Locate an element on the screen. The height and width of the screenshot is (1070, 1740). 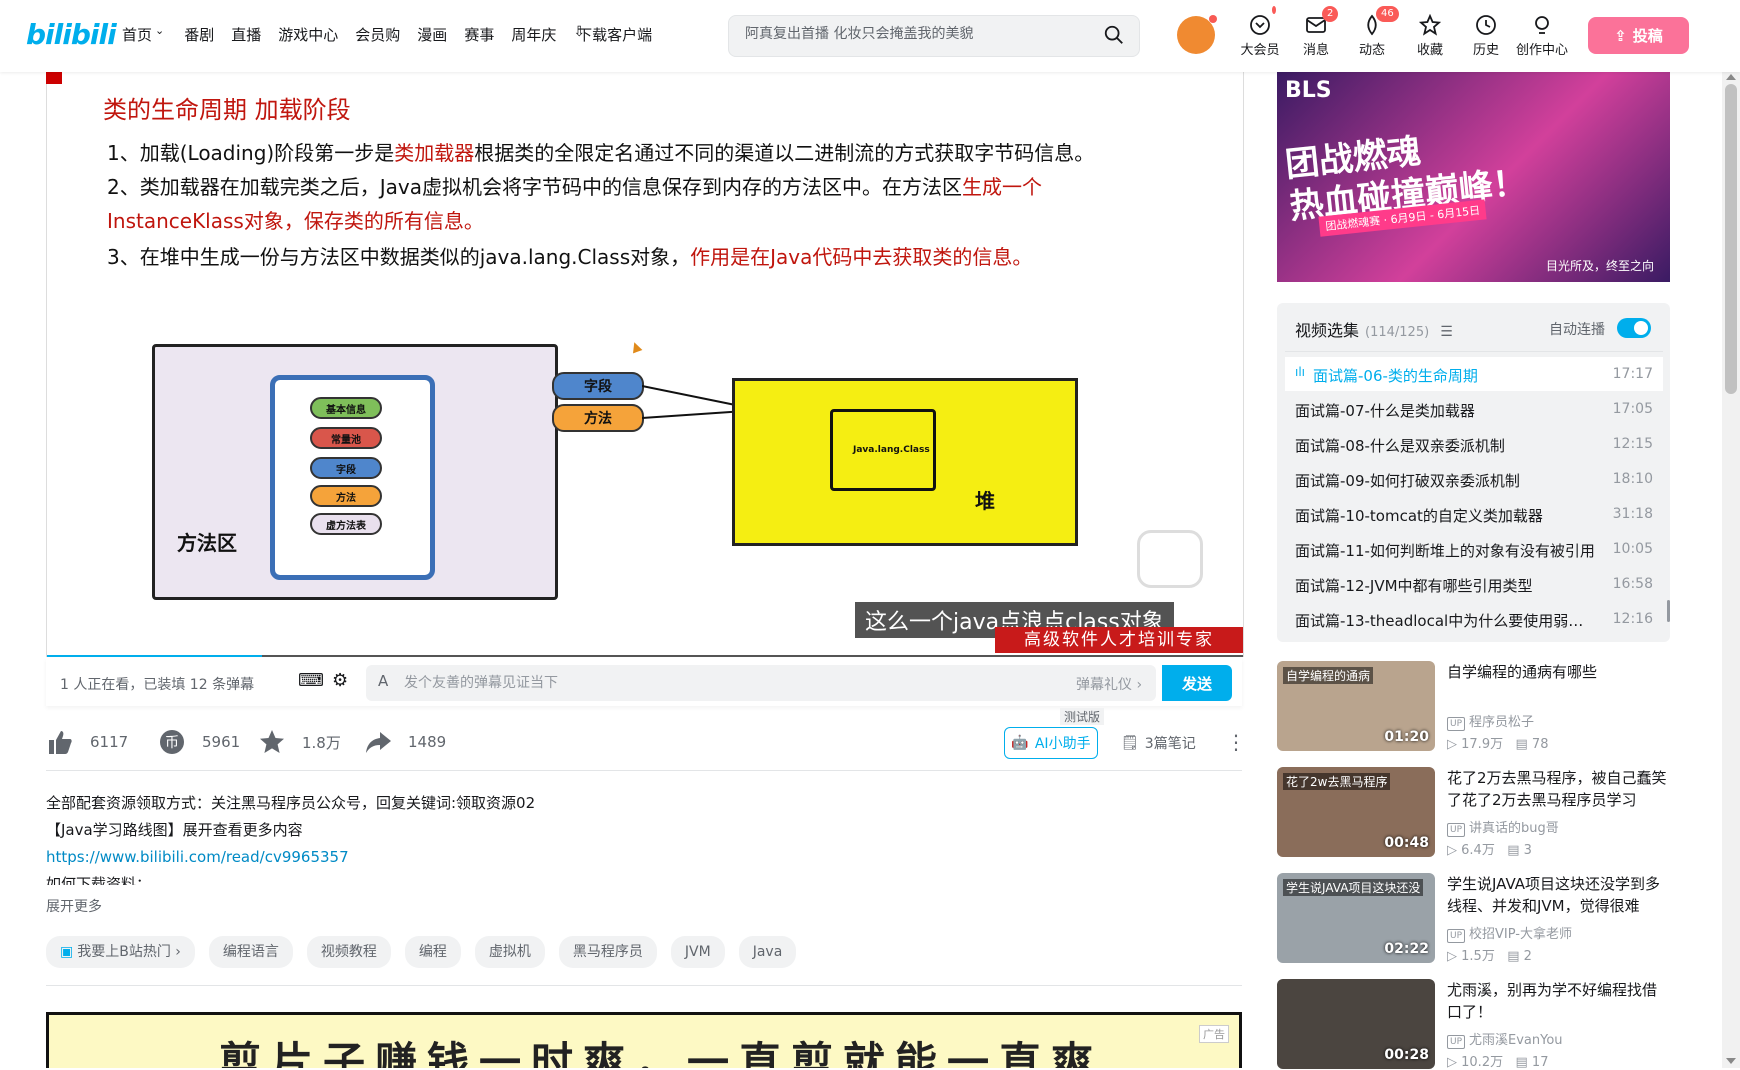
playlist-item: 面试篇-12-JVM中都有哪些引用类型 16:58 is located at coordinates (1474, 584).